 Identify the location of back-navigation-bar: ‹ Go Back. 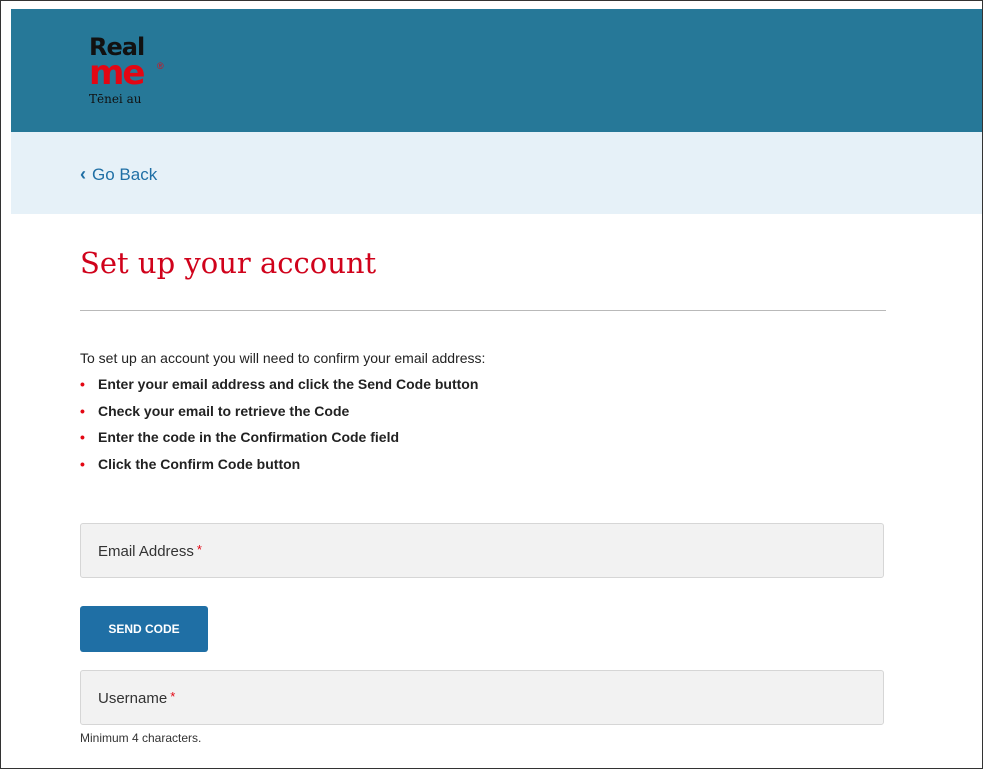
(496, 173).